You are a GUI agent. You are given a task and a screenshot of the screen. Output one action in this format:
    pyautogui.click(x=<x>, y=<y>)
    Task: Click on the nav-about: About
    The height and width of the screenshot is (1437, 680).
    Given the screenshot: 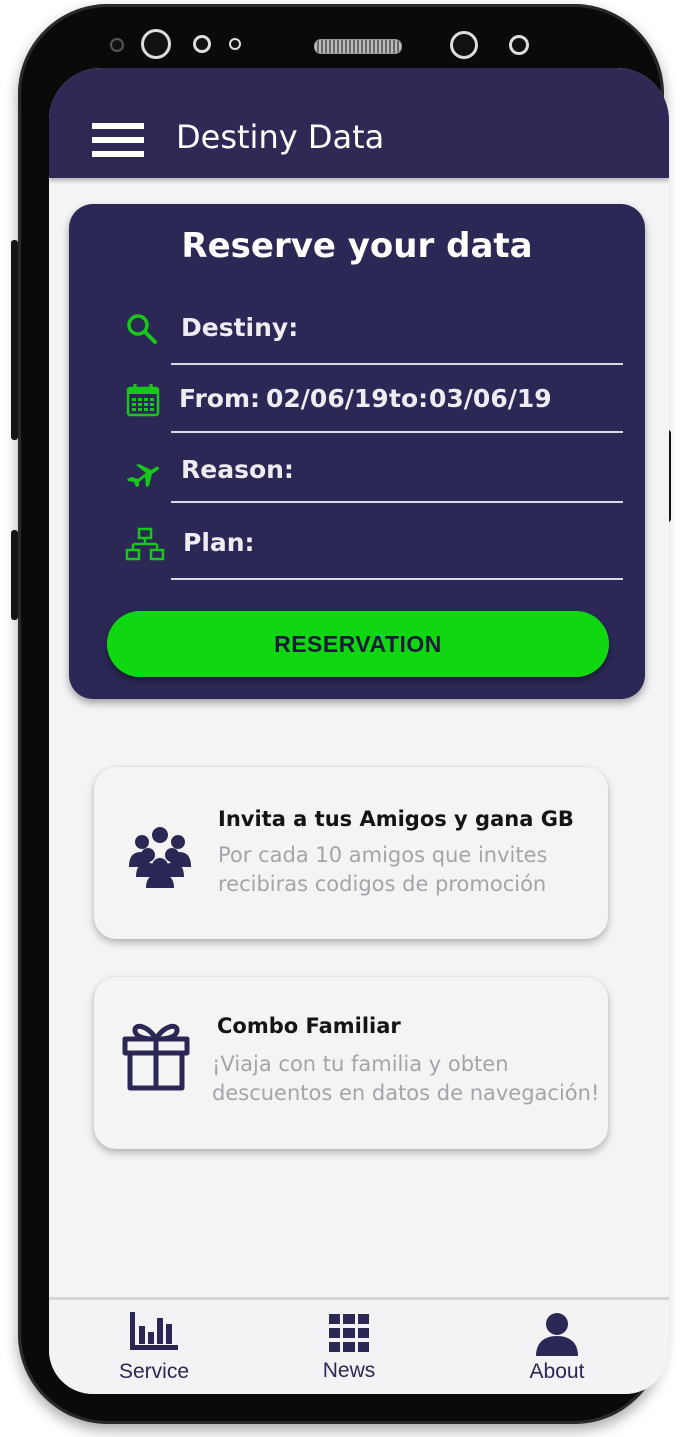 What is the action you would take?
    pyautogui.click(x=557, y=1347)
    